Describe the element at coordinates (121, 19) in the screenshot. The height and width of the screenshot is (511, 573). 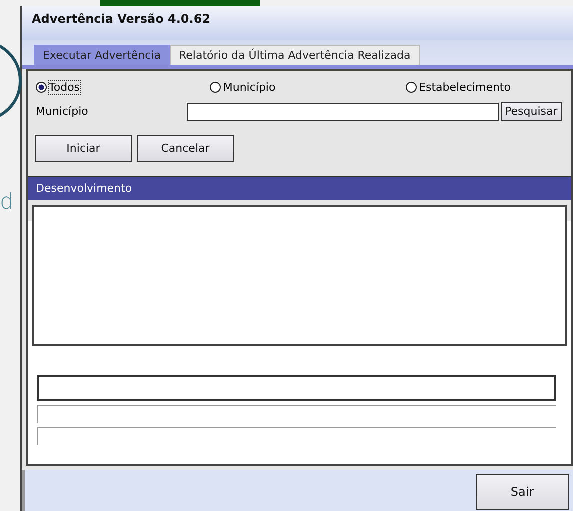
I see `window-title: Advertência Versão 4.0.62` at that location.